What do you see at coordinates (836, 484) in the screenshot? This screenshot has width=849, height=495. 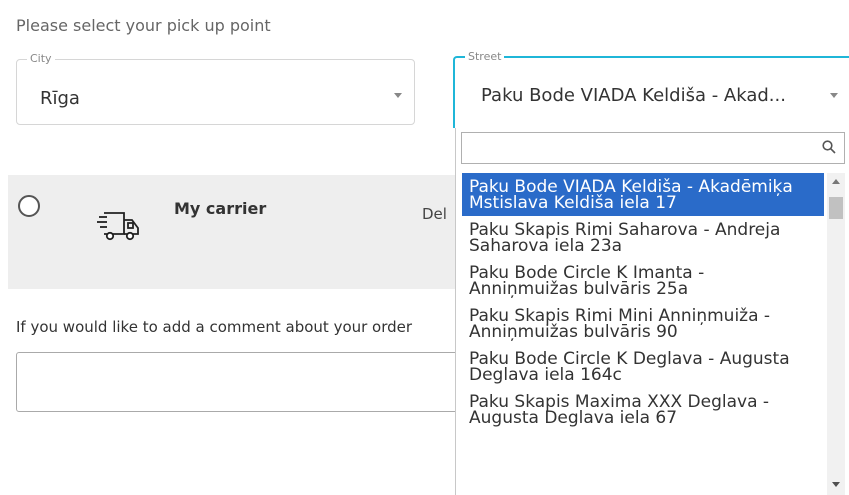 I see `scroll-down-icon` at bounding box center [836, 484].